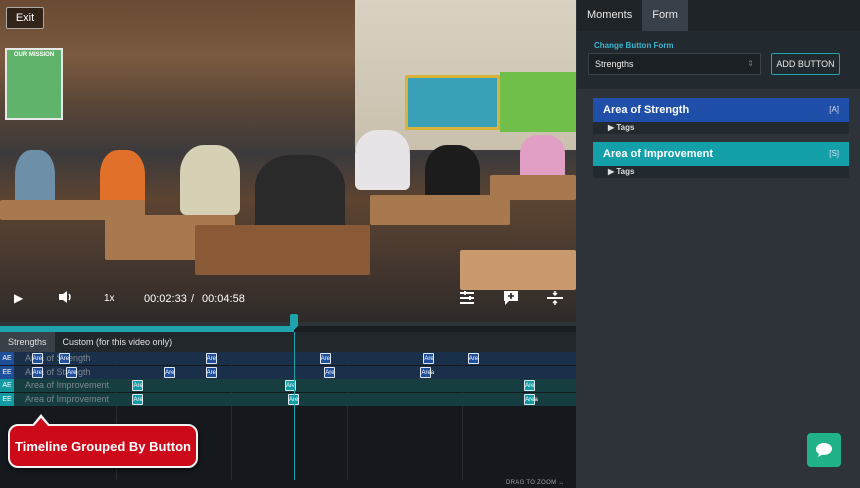 The height and width of the screenshot is (488, 860). Describe the element at coordinates (614, 64) in the screenshot. I see `button-form-select-value: Strengths` at that location.